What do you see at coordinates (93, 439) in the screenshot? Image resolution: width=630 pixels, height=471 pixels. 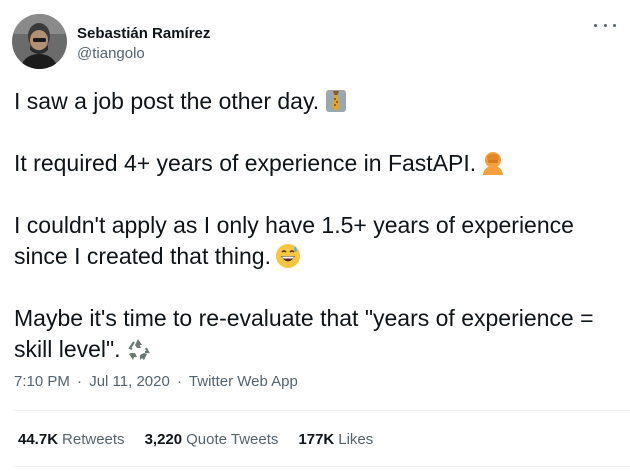 I see `retweets-label: Retweets` at bounding box center [93, 439].